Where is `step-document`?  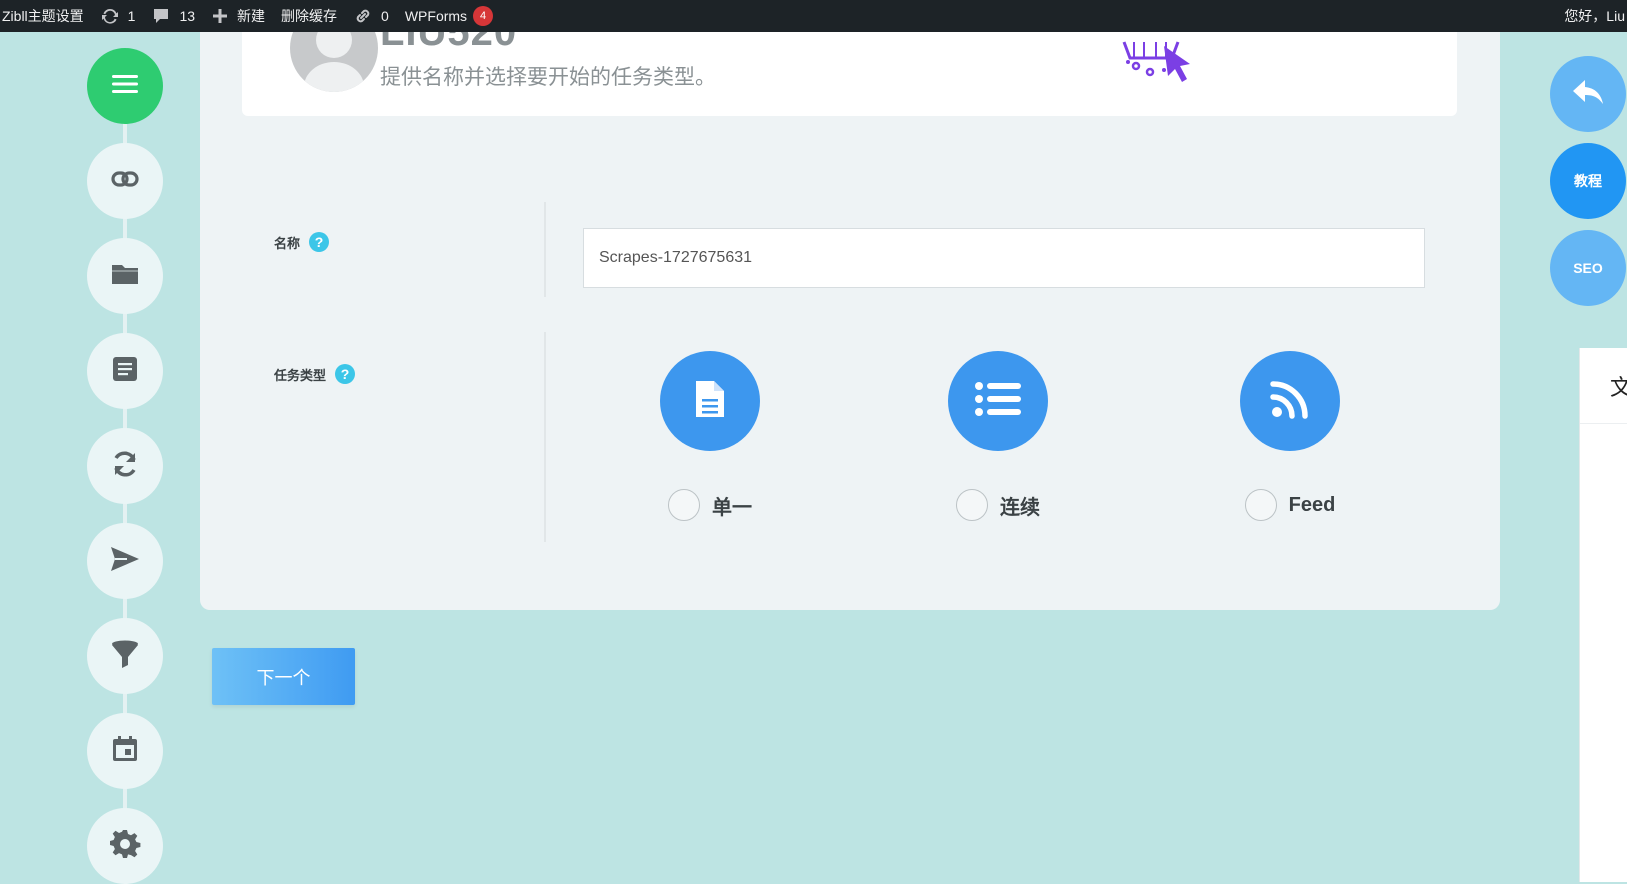 step-document is located at coordinates (125, 371).